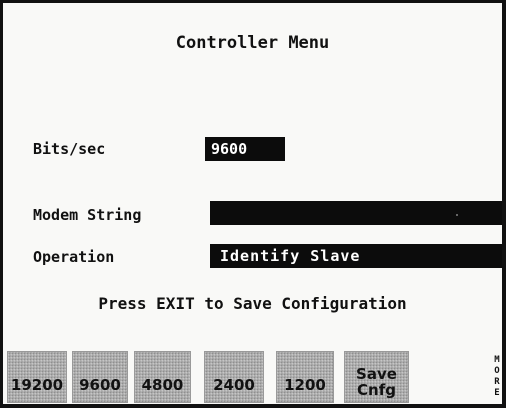  Describe the element at coordinates (234, 385) in the screenshot. I see `softkey-2400-label: 2400` at that location.